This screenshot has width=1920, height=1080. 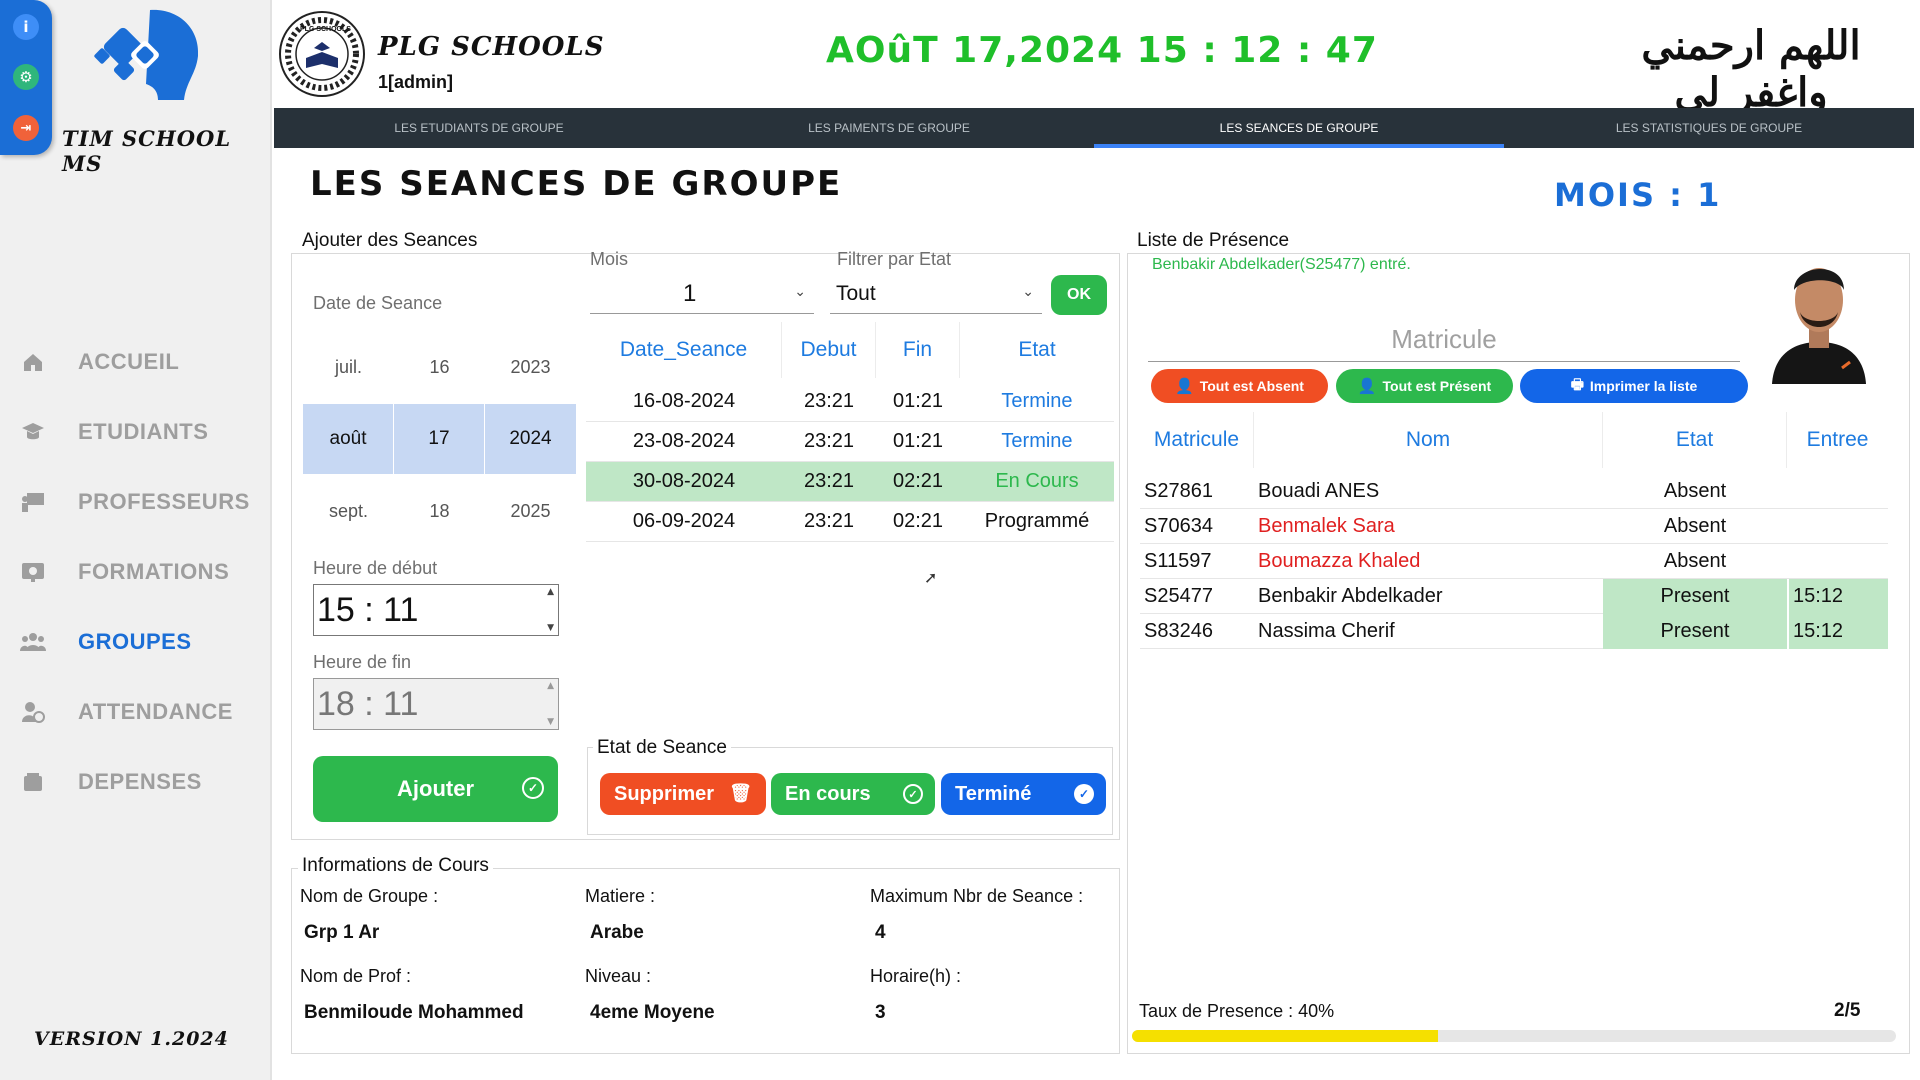 I want to click on heure-fin-label: Heure de fin, so click(x=362, y=662).